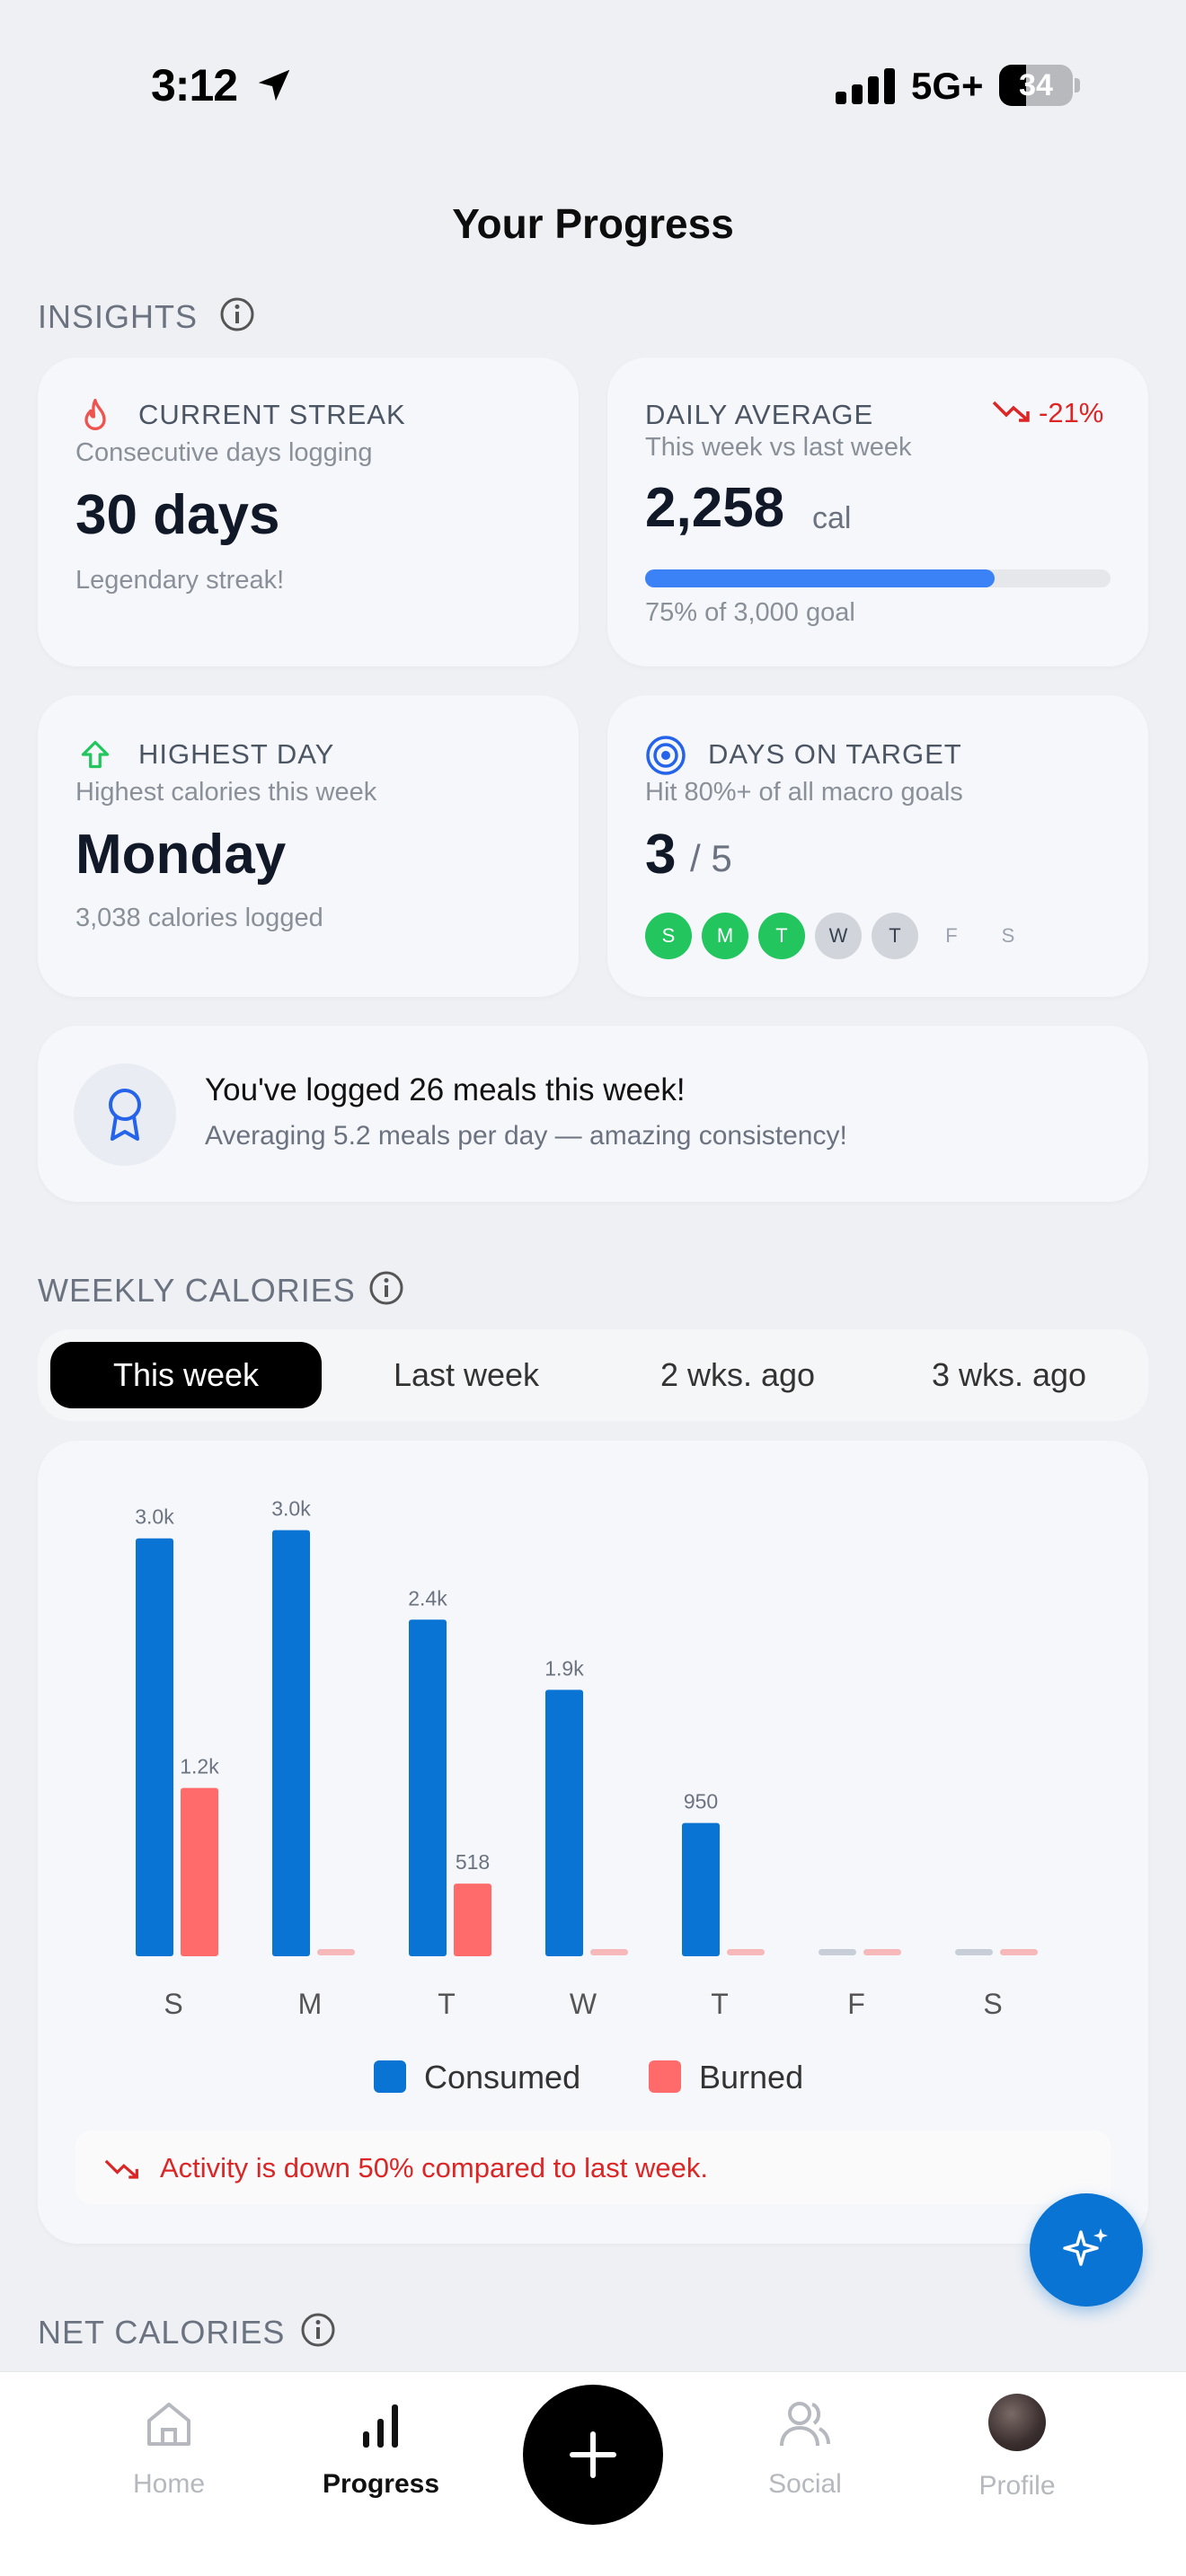  Describe the element at coordinates (804, 792) in the screenshot. I see `days-on-target-subtitle: Hit 80%+ of all macro goals` at that location.